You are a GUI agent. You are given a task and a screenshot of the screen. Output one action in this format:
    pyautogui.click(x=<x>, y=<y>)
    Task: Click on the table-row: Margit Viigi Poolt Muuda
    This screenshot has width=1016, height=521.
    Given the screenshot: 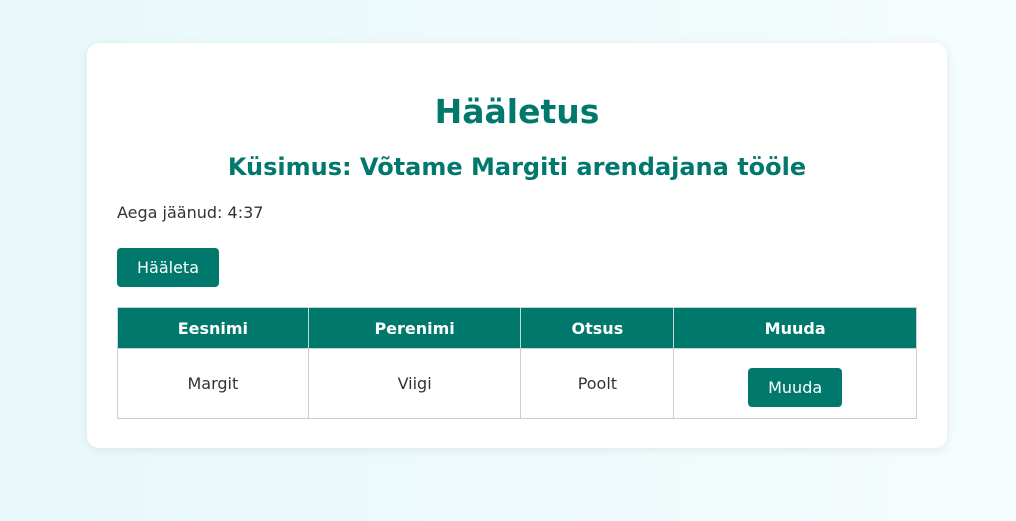 What is the action you would take?
    pyautogui.click(x=517, y=383)
    